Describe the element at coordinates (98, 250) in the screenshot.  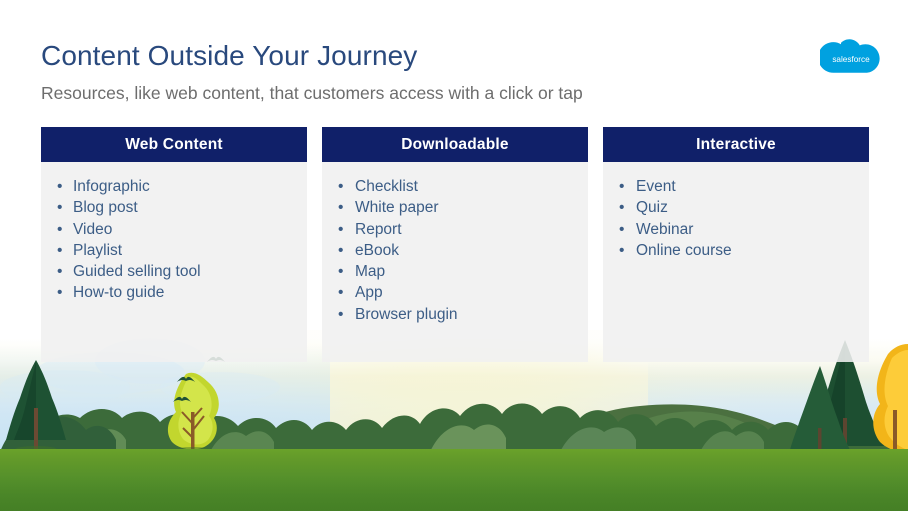
I see `list-item-label: Playlist` at that location.